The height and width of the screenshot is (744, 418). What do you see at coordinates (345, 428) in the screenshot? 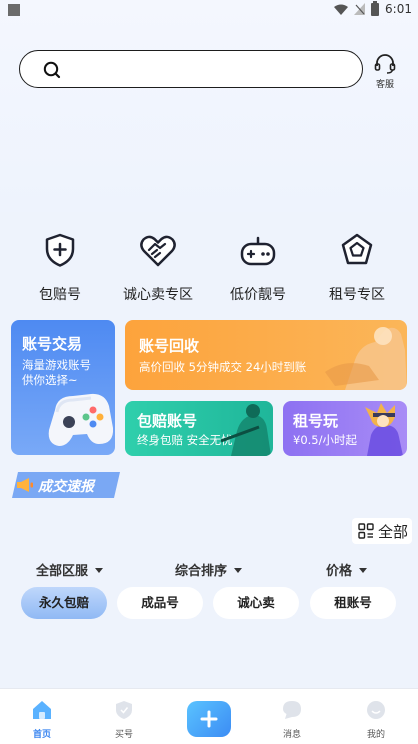
I see `rent-account-card: 租号玩 ¥0.5/小时起` at bounding box center [345, 428].